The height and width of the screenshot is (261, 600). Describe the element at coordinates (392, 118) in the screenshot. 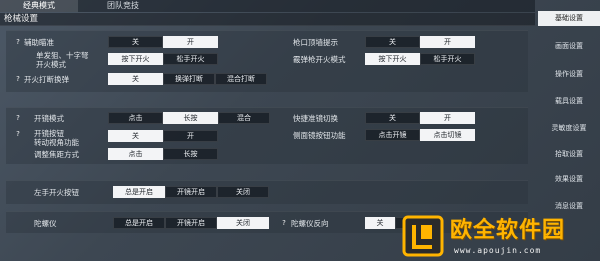

I see `quick-switch-off-option: 关` at that location.